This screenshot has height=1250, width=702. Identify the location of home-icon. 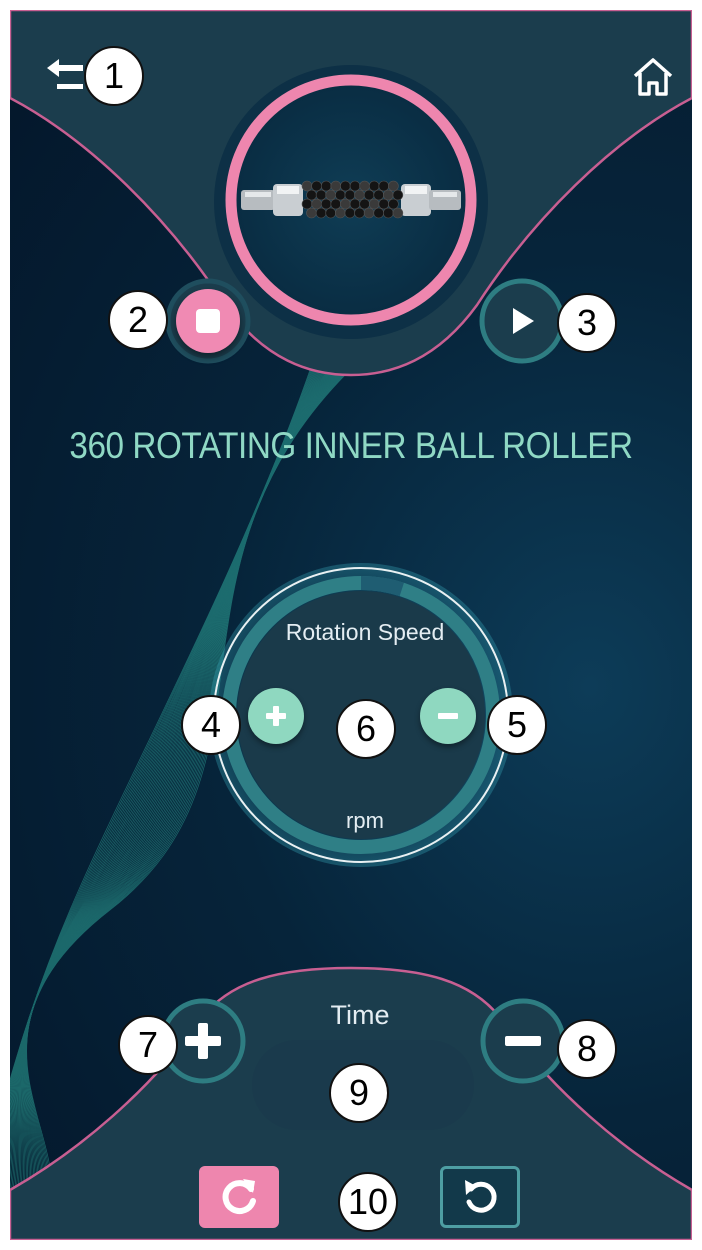
(653, 77).